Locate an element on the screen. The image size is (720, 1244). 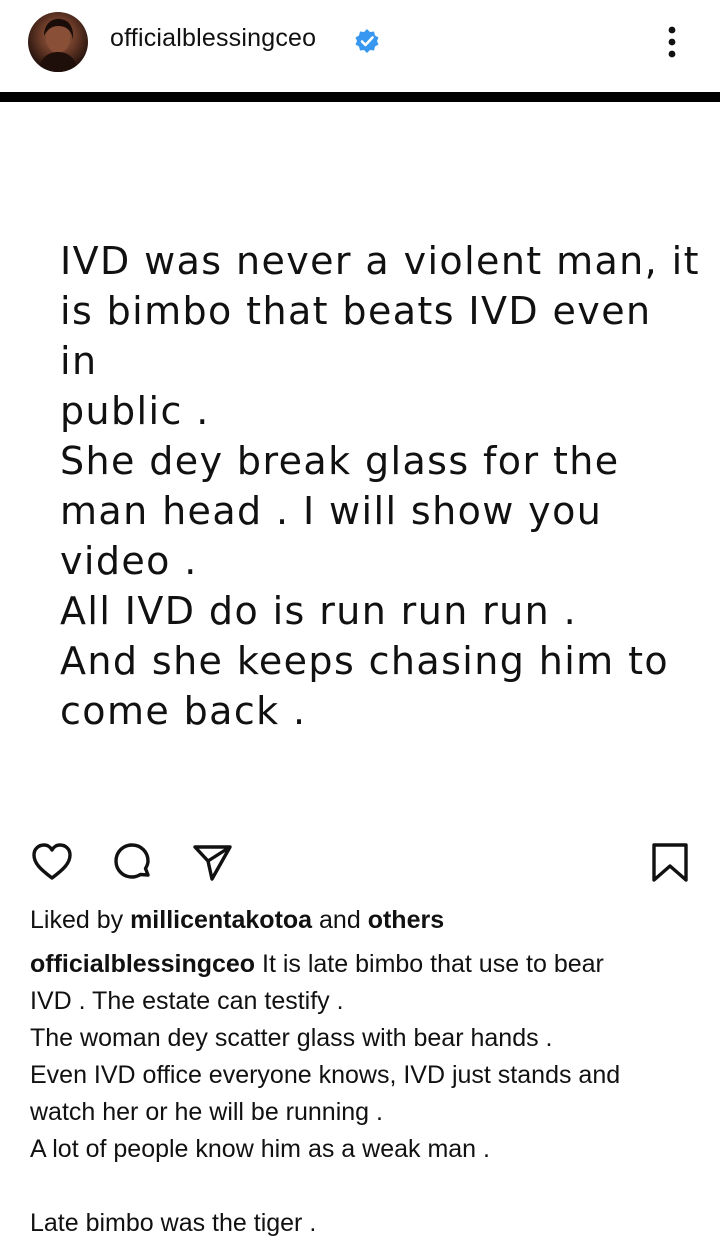
caption-line: watch her or he will be running . is located at coordinates (206, 1112).